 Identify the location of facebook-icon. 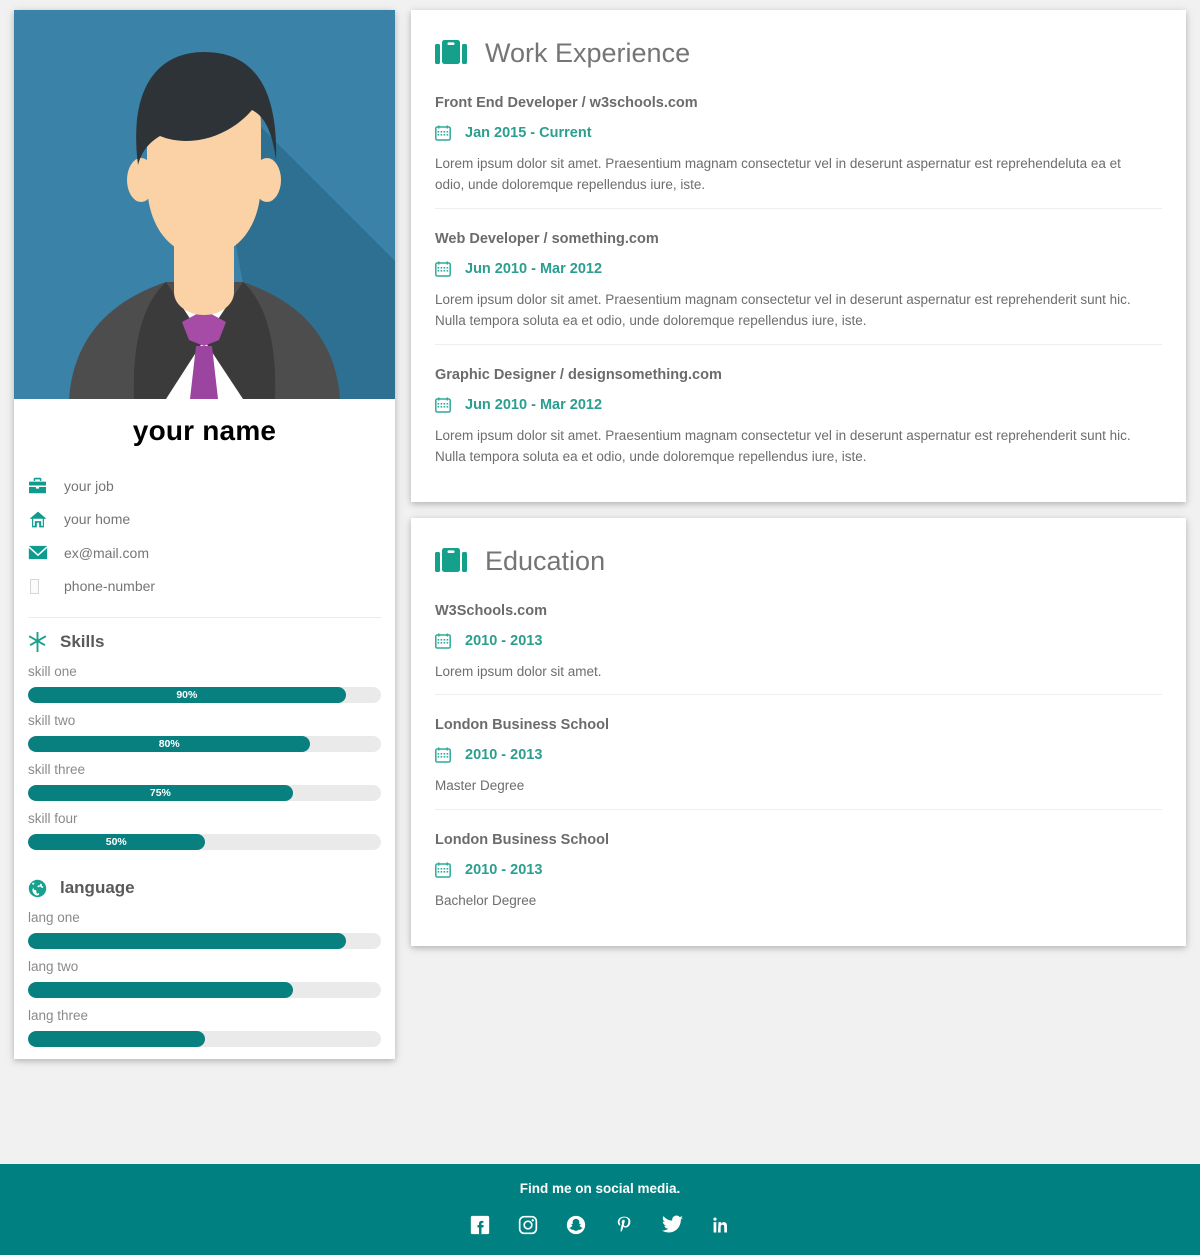
(480, 1225).